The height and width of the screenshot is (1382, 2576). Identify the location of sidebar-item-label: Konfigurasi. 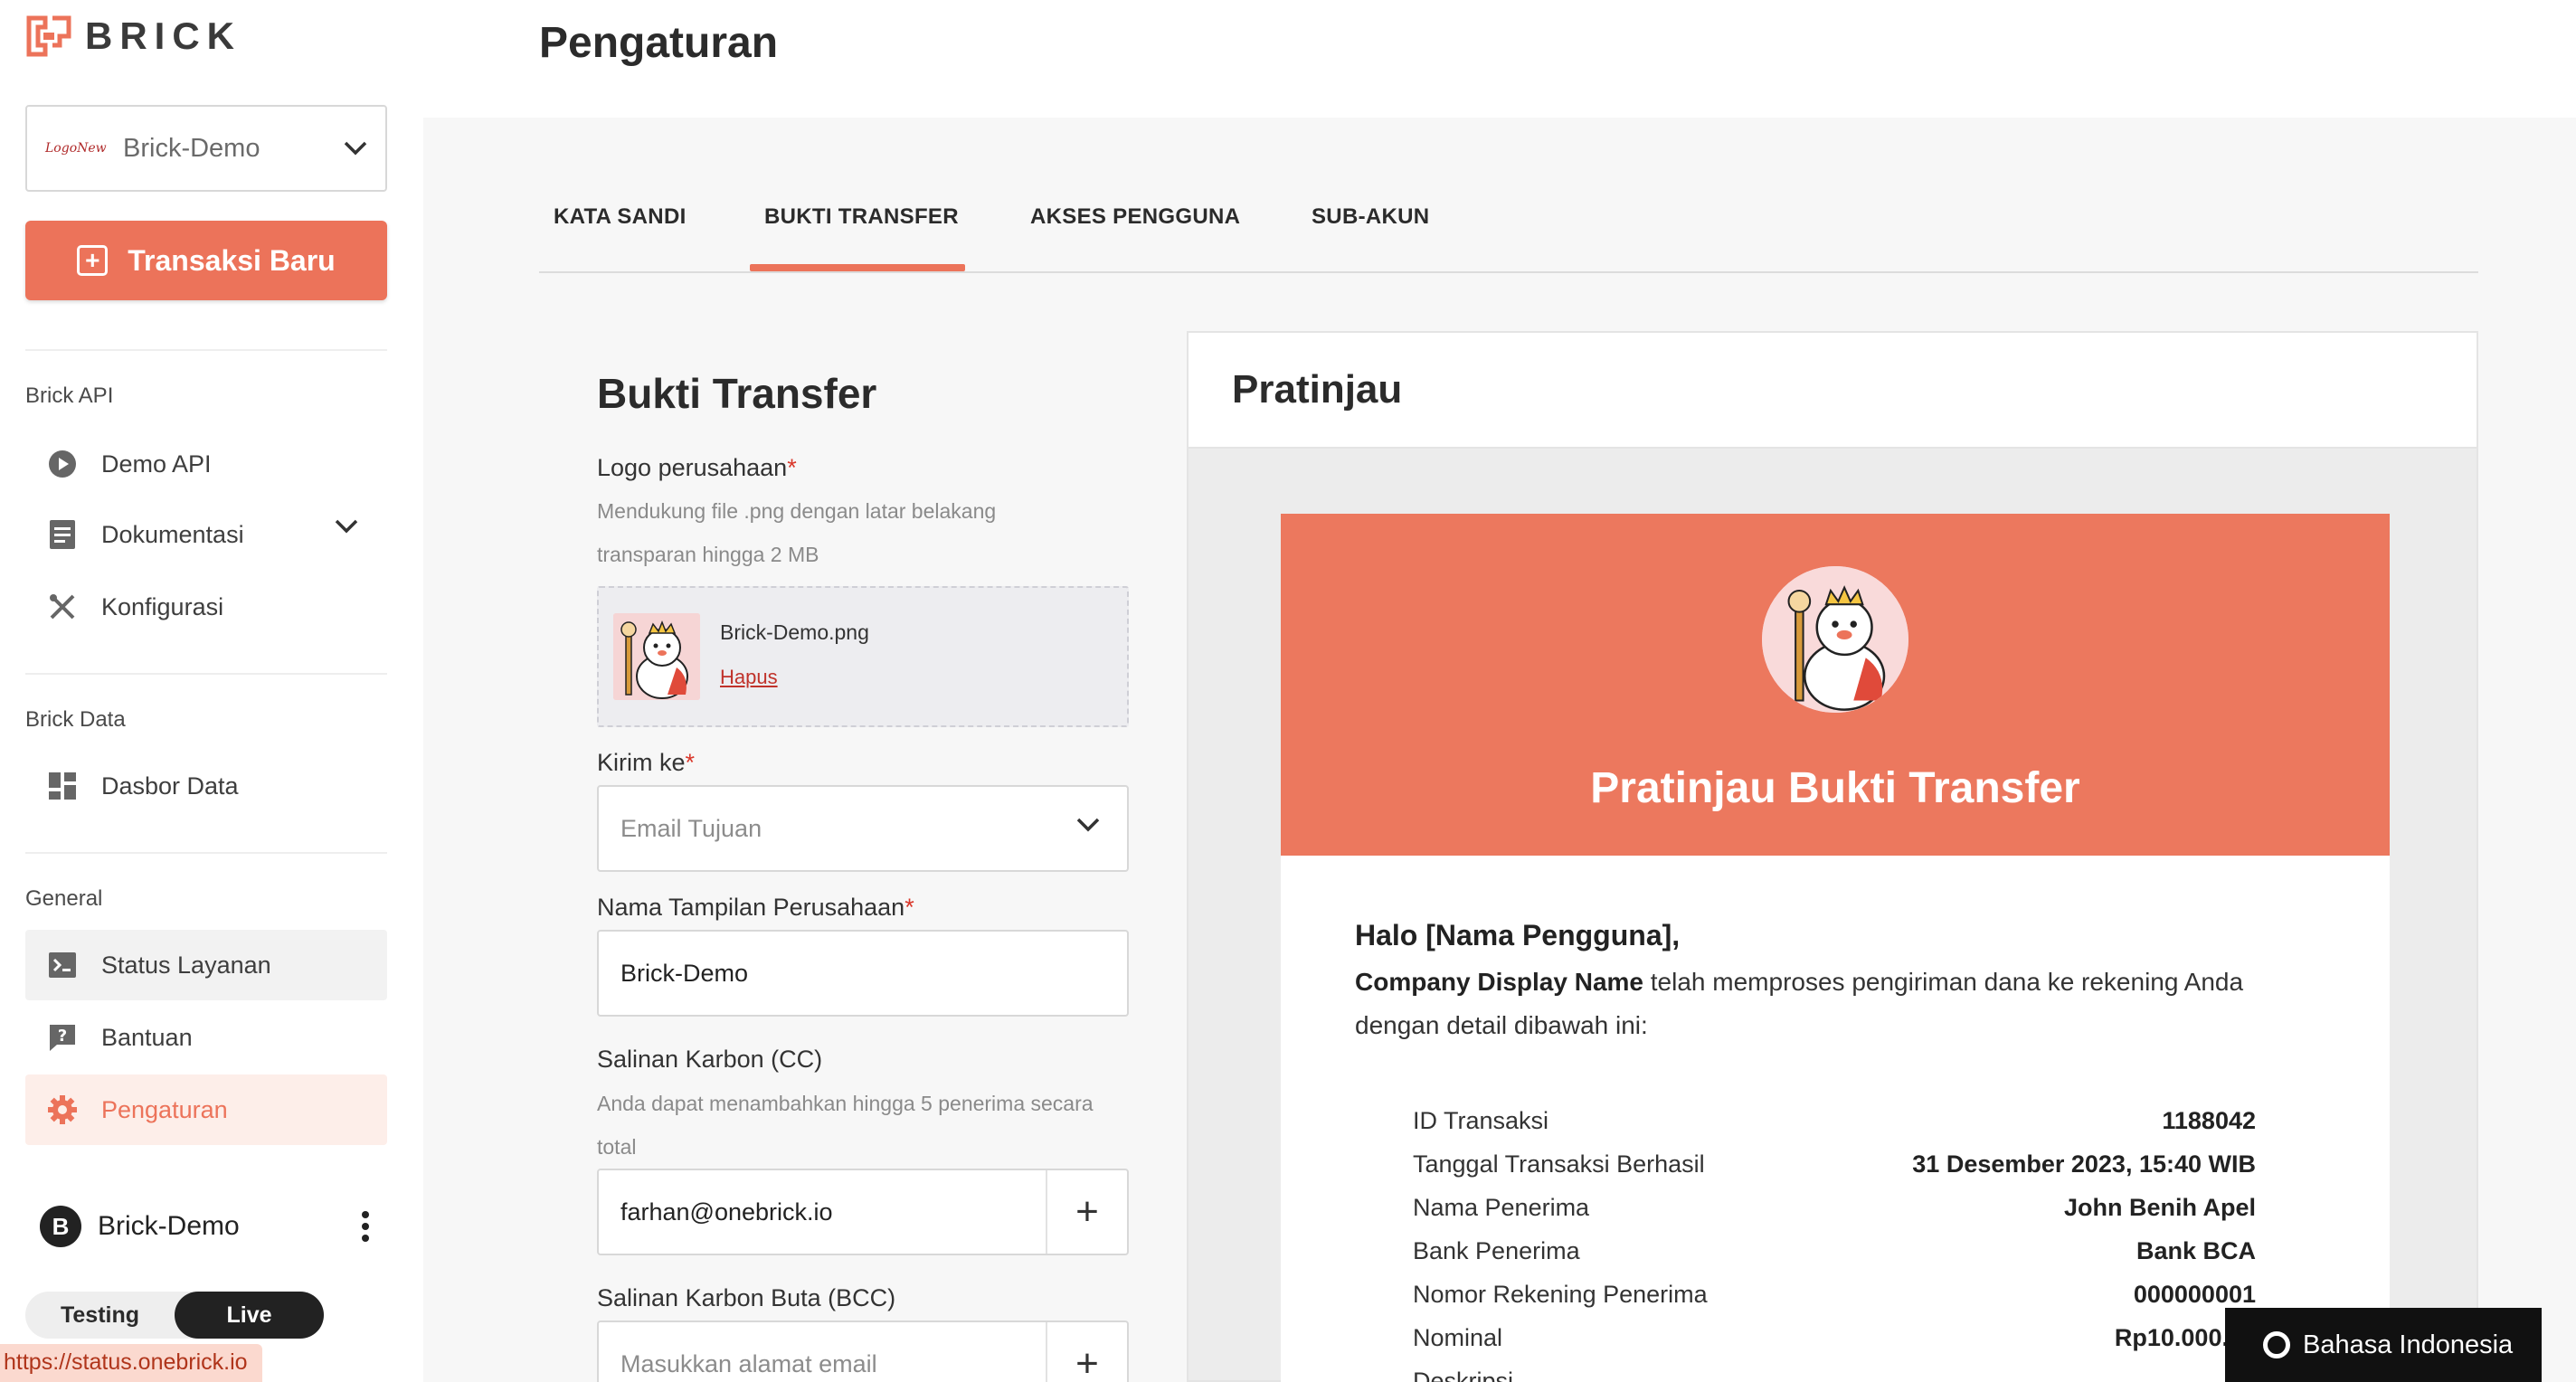
(162, 606).